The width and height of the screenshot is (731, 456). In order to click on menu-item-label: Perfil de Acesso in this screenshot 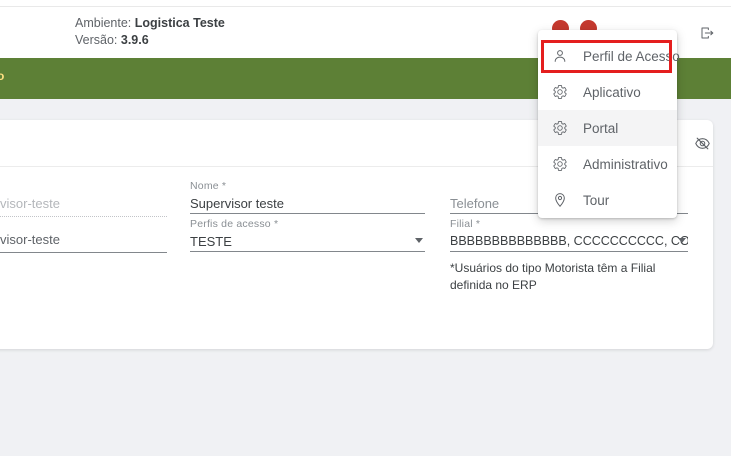, I will do `click(631, 56)`.